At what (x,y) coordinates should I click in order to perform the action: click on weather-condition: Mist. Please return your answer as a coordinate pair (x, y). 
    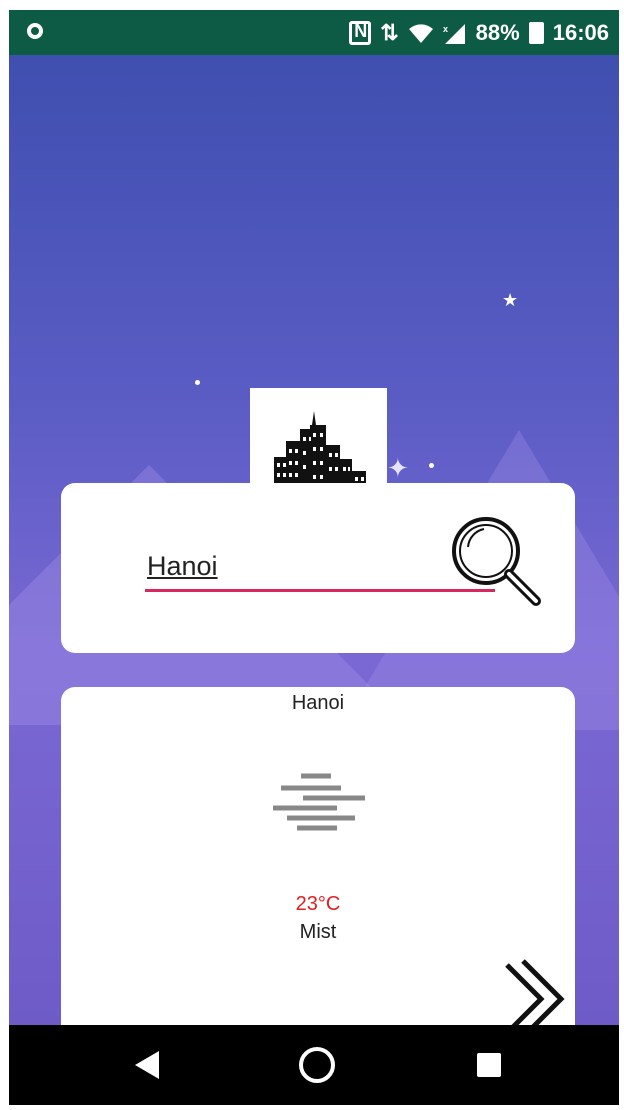
    Looking at the image, I should click on (318, 932).